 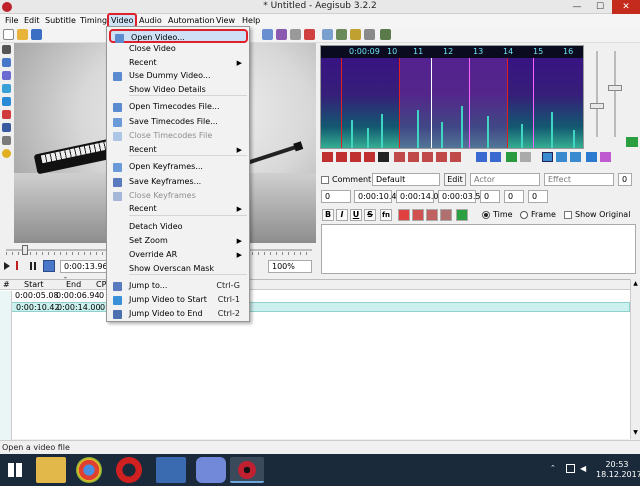 What do you see at coordinates (315, 296) in the screenshot?
I see `table-row: 1 0:00:05.08 0:00:06.94 0` at bounding box center [315, 296].